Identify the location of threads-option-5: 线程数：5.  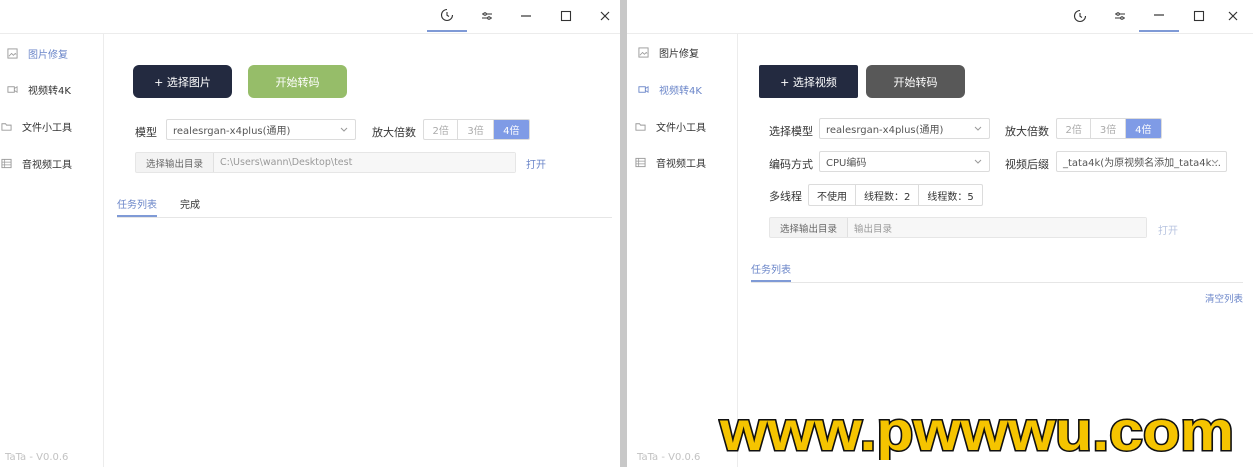
(950, 195).